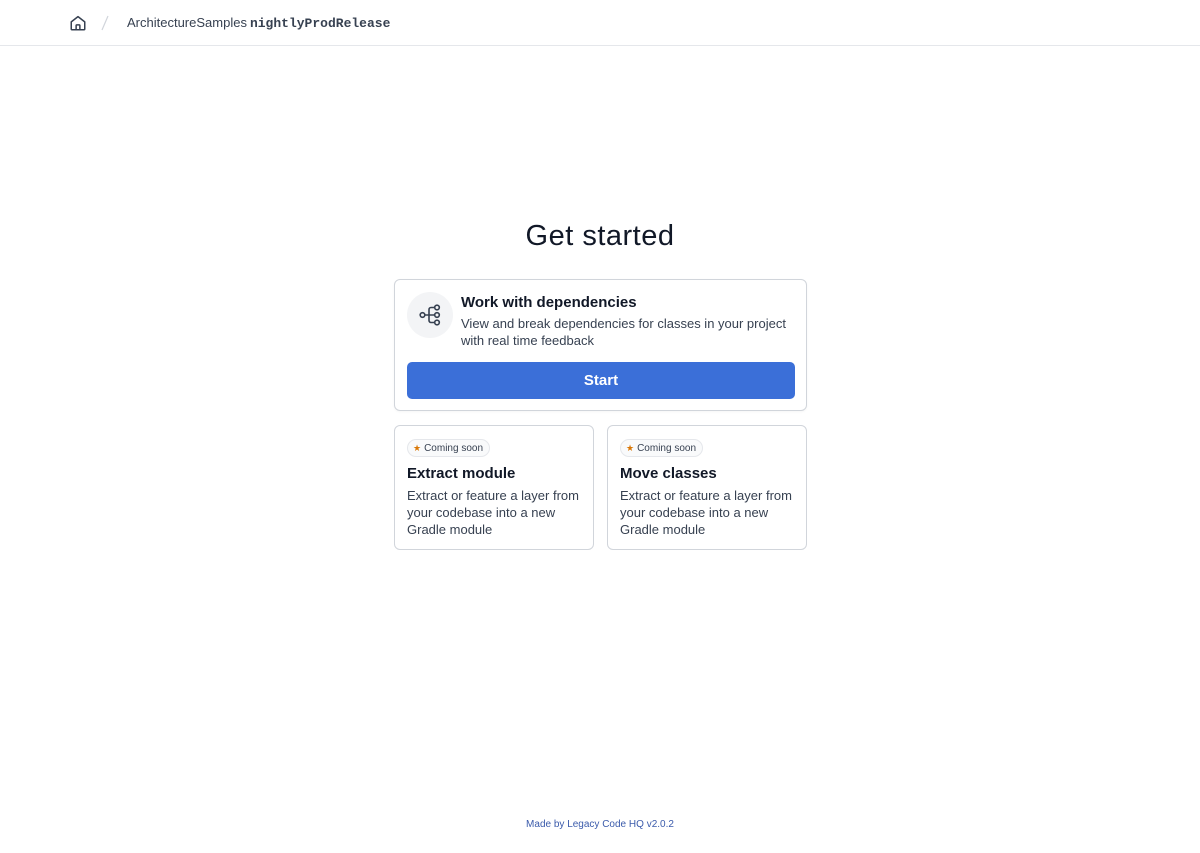 This screenshot has width=1200, height=853. Describe the element at coordinates (105, 23) in the screenshot. I see `breadcrumb-separator` at that location.